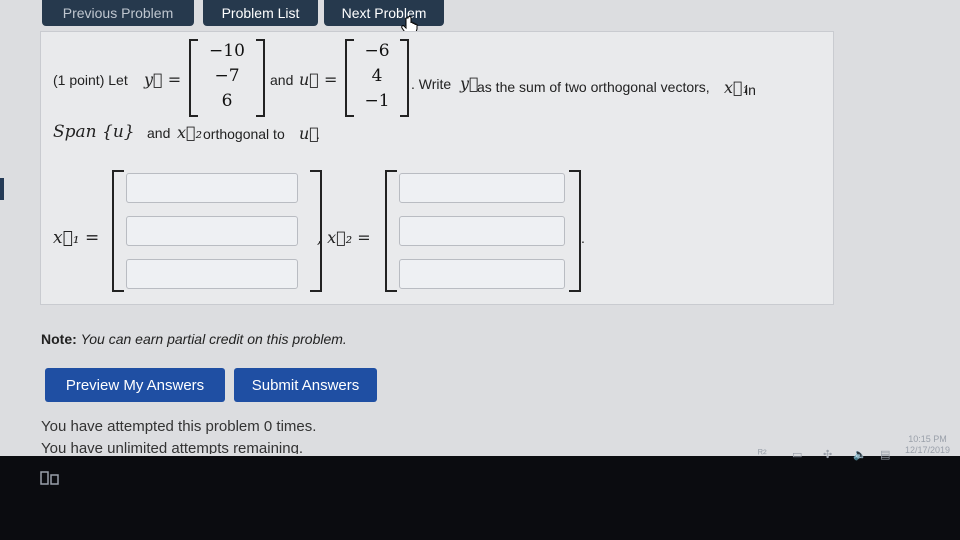 This screenshot has height=540, width=960. Describe the element at coordinates (260, 13) in the screenshot. I see `problem-list-button: Problem List` at that location.